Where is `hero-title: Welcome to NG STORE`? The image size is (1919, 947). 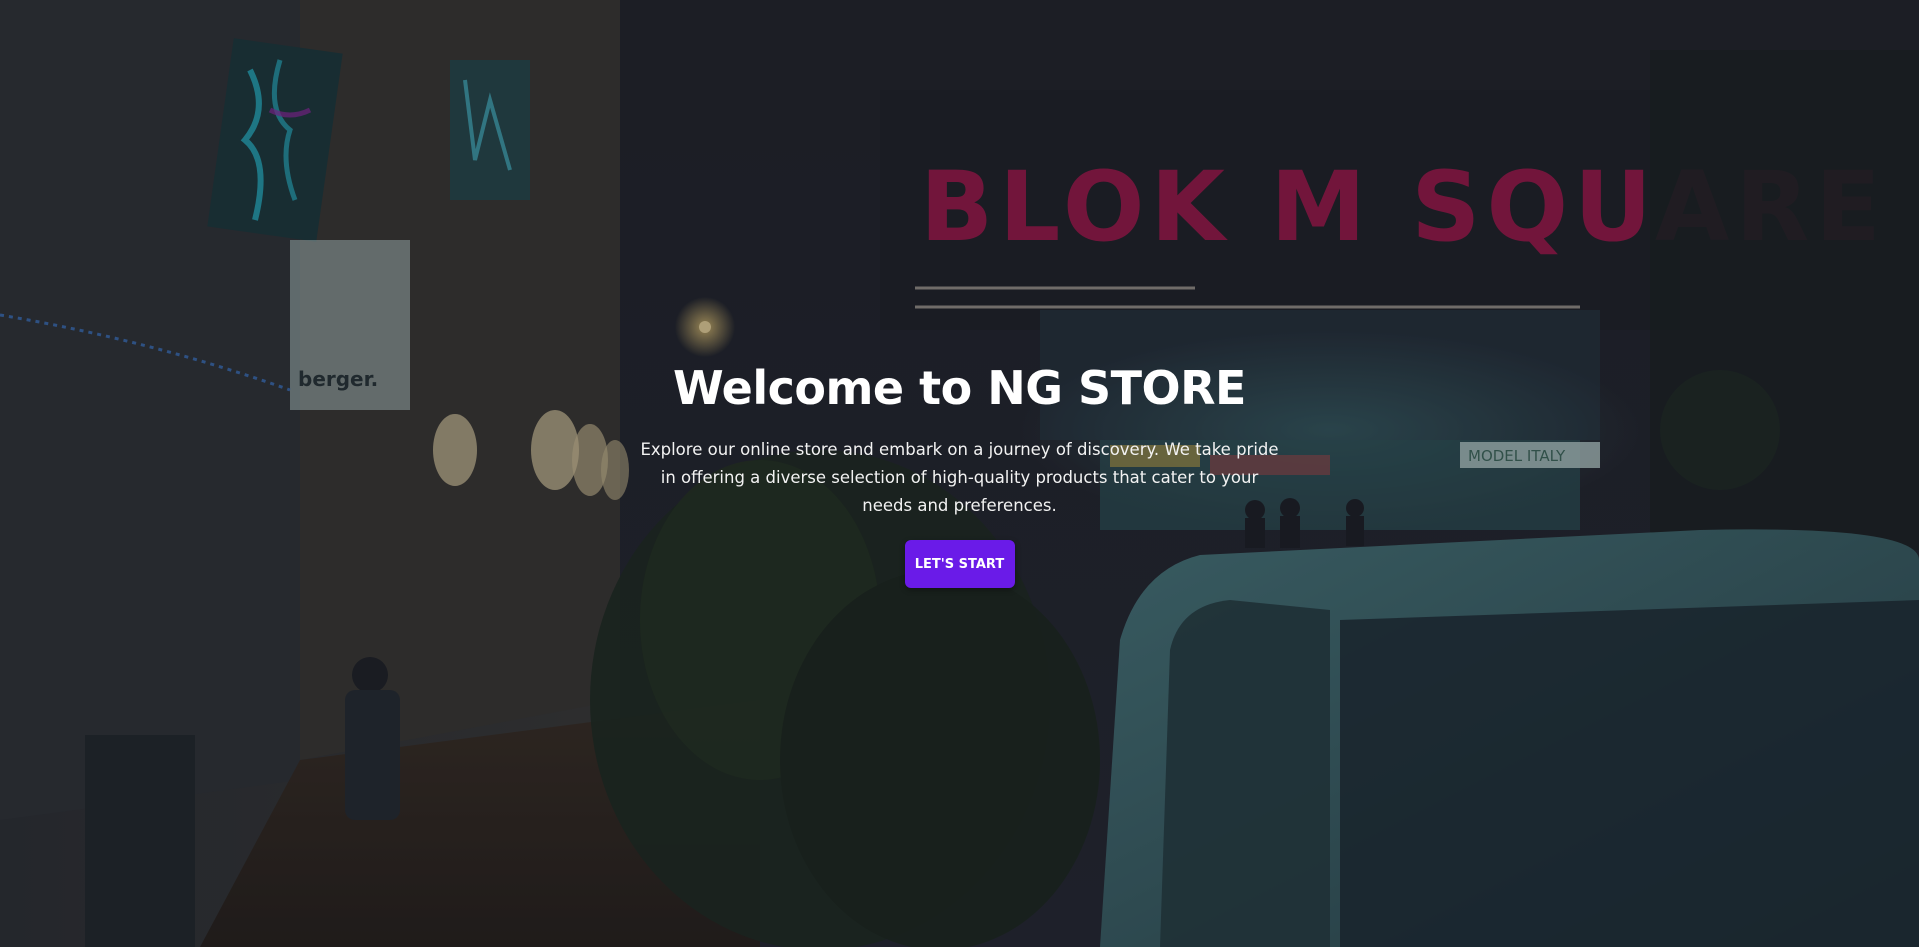
hero-title: Welcome to NG STORE is located at coordinates (959, 388).